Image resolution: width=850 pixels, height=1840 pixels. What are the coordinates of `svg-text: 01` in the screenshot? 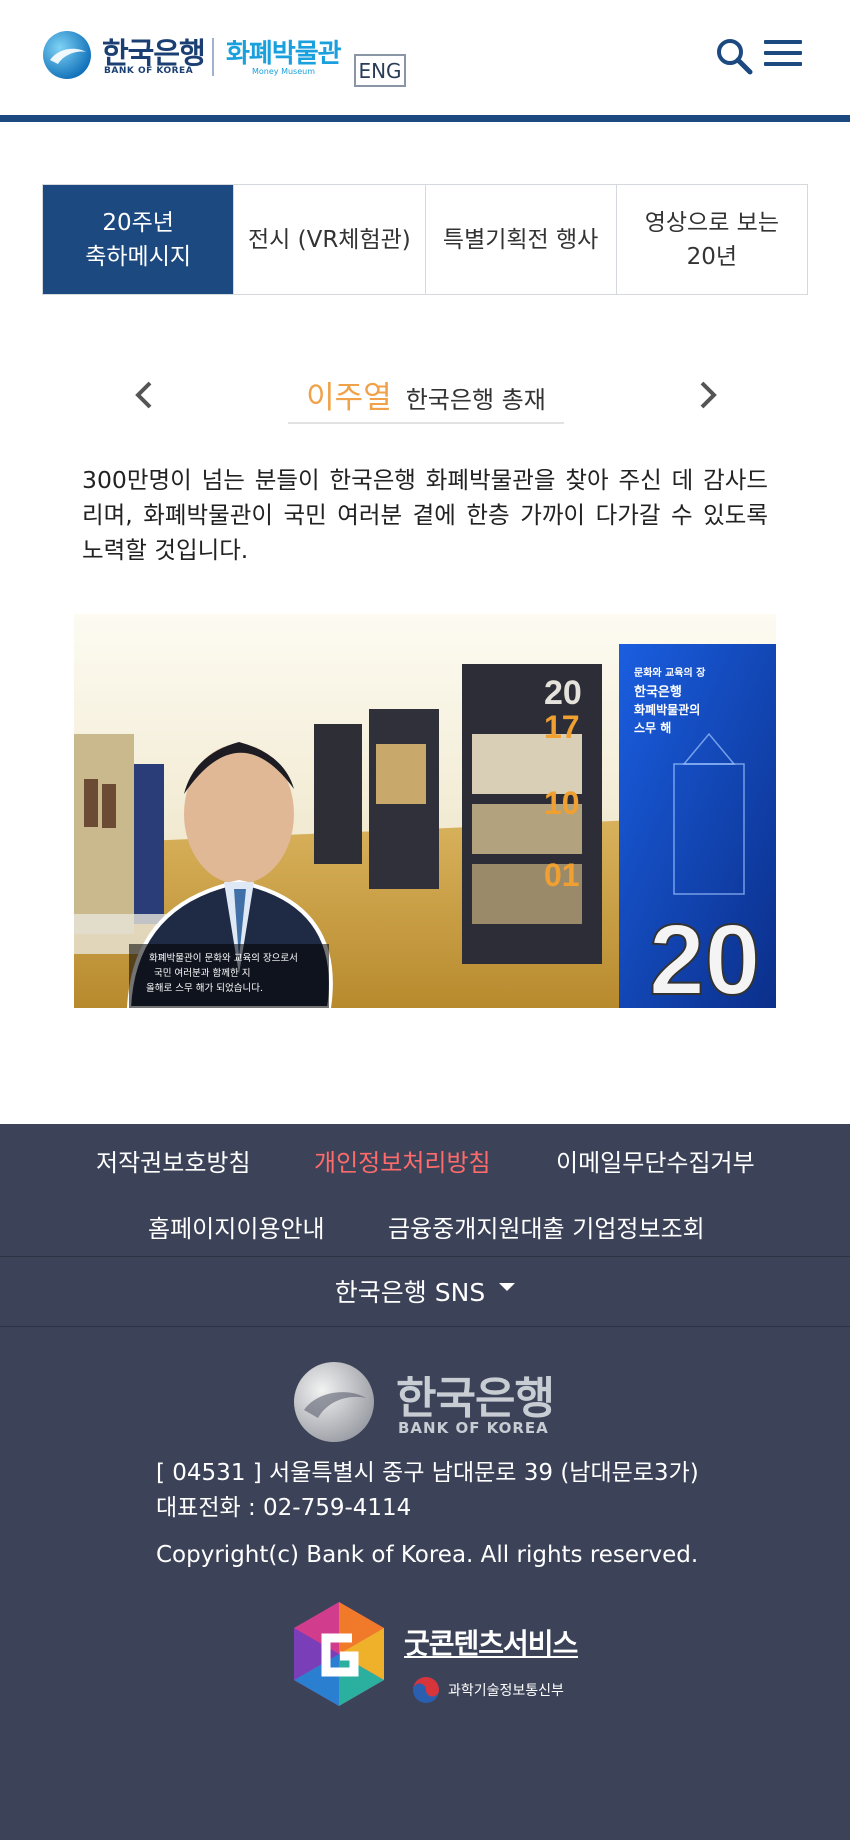 It's located at (562, 875).